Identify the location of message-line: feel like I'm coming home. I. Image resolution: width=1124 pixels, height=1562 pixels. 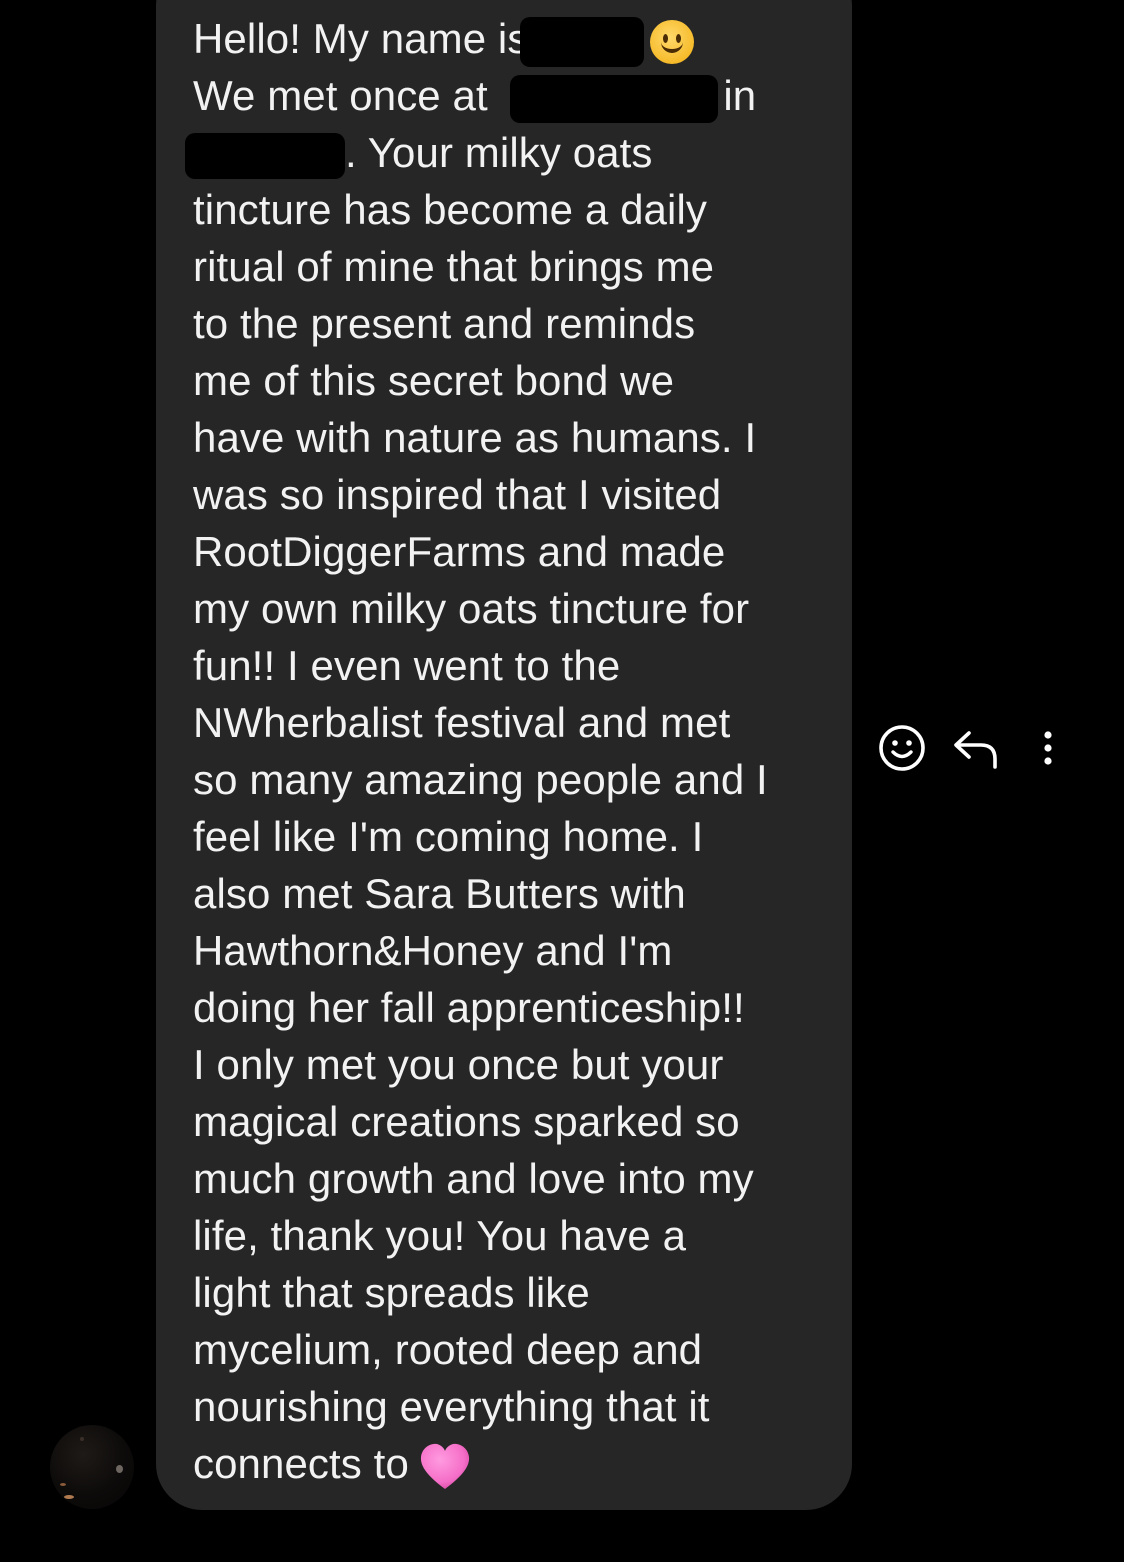
(448, 836).